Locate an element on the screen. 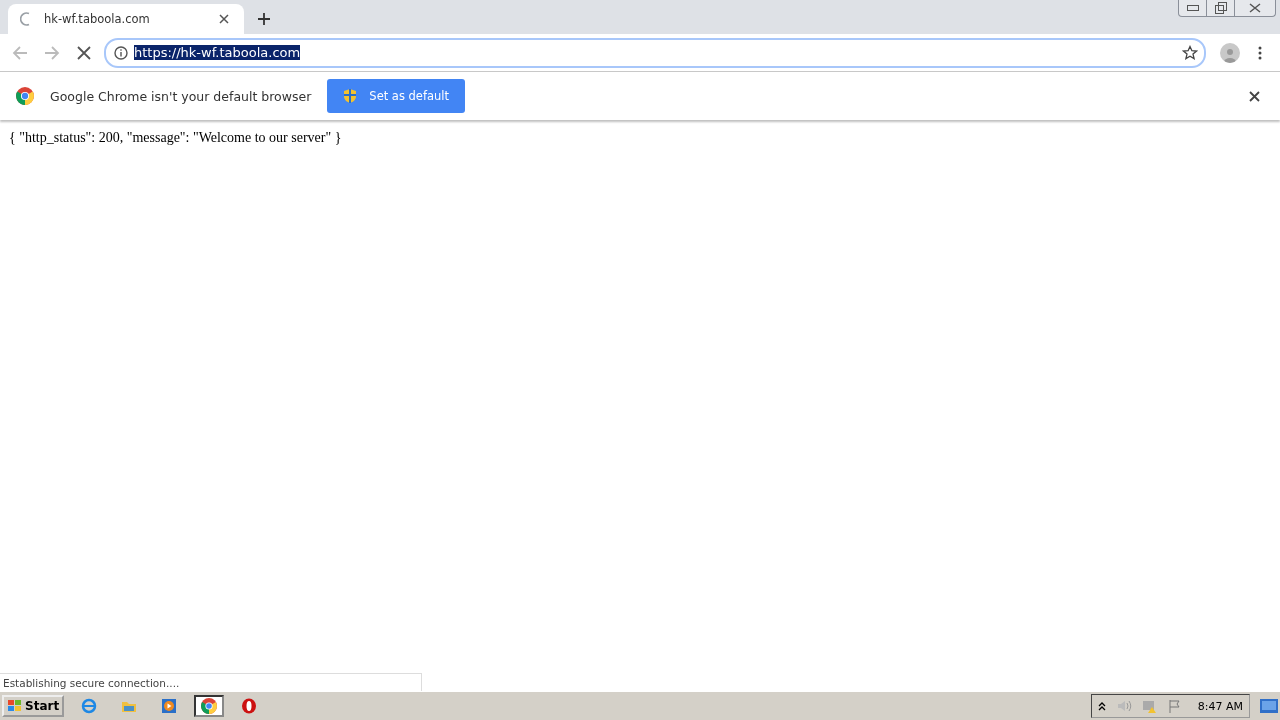  tab-title: hk-wf.taboola.com is located at coordinates (97, 19).